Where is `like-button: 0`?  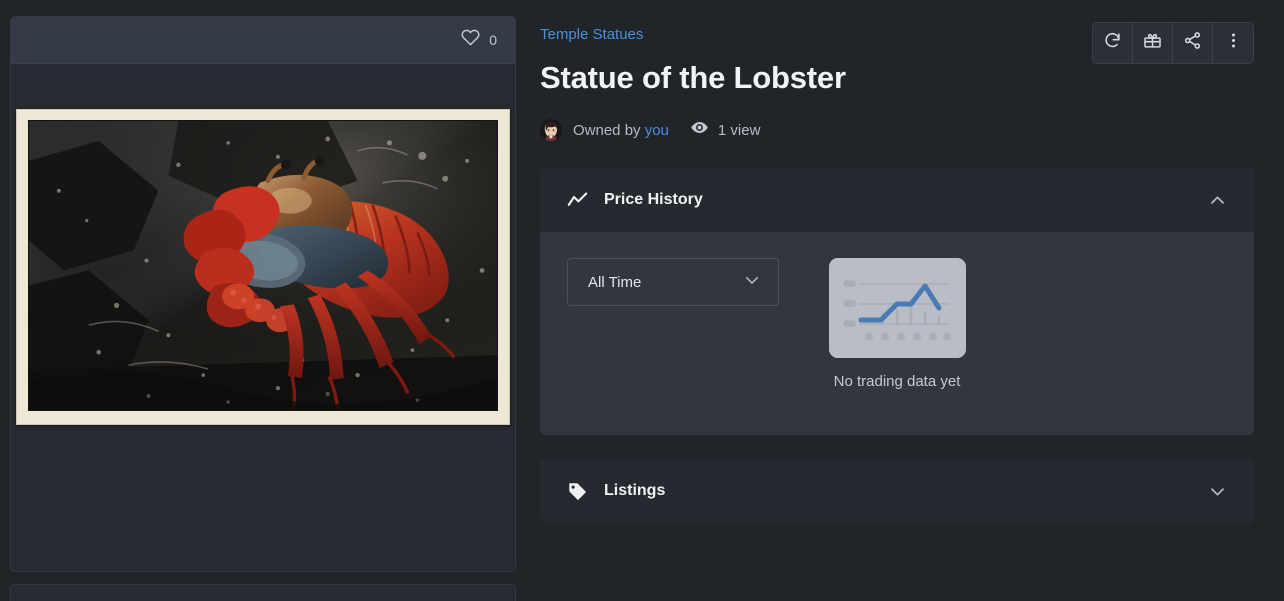
like-button: 0 is located at coordinates (479, 40).